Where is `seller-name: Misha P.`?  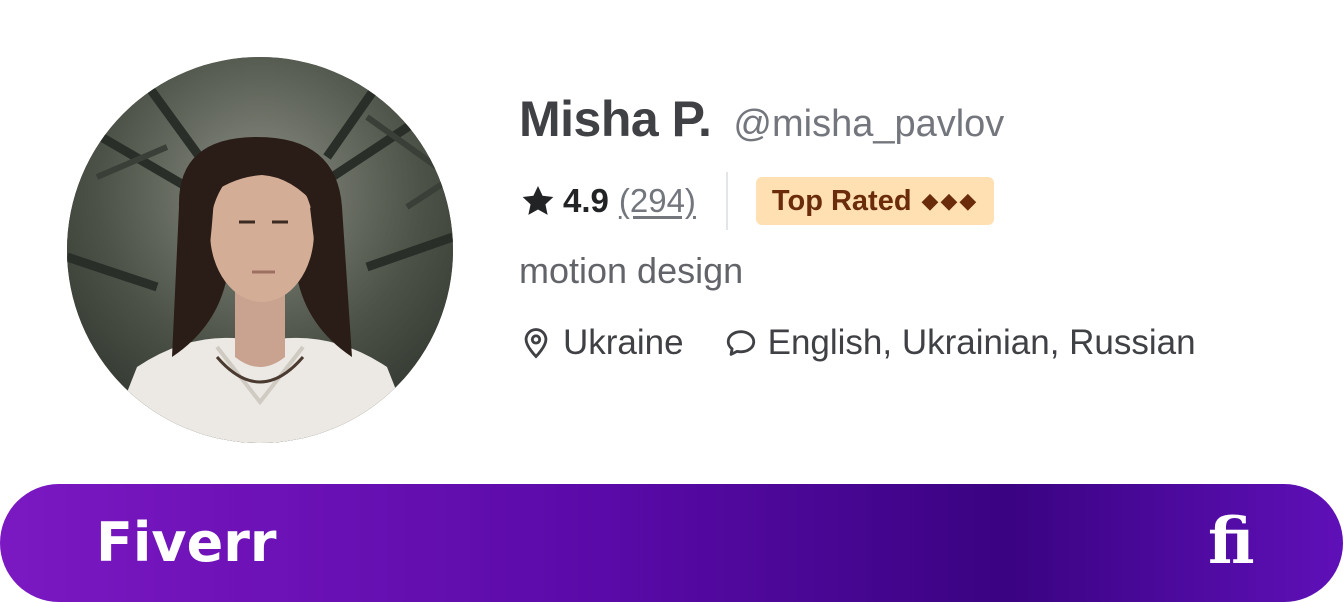
seller-name: Misha P. is located at coordinates (615, 119).